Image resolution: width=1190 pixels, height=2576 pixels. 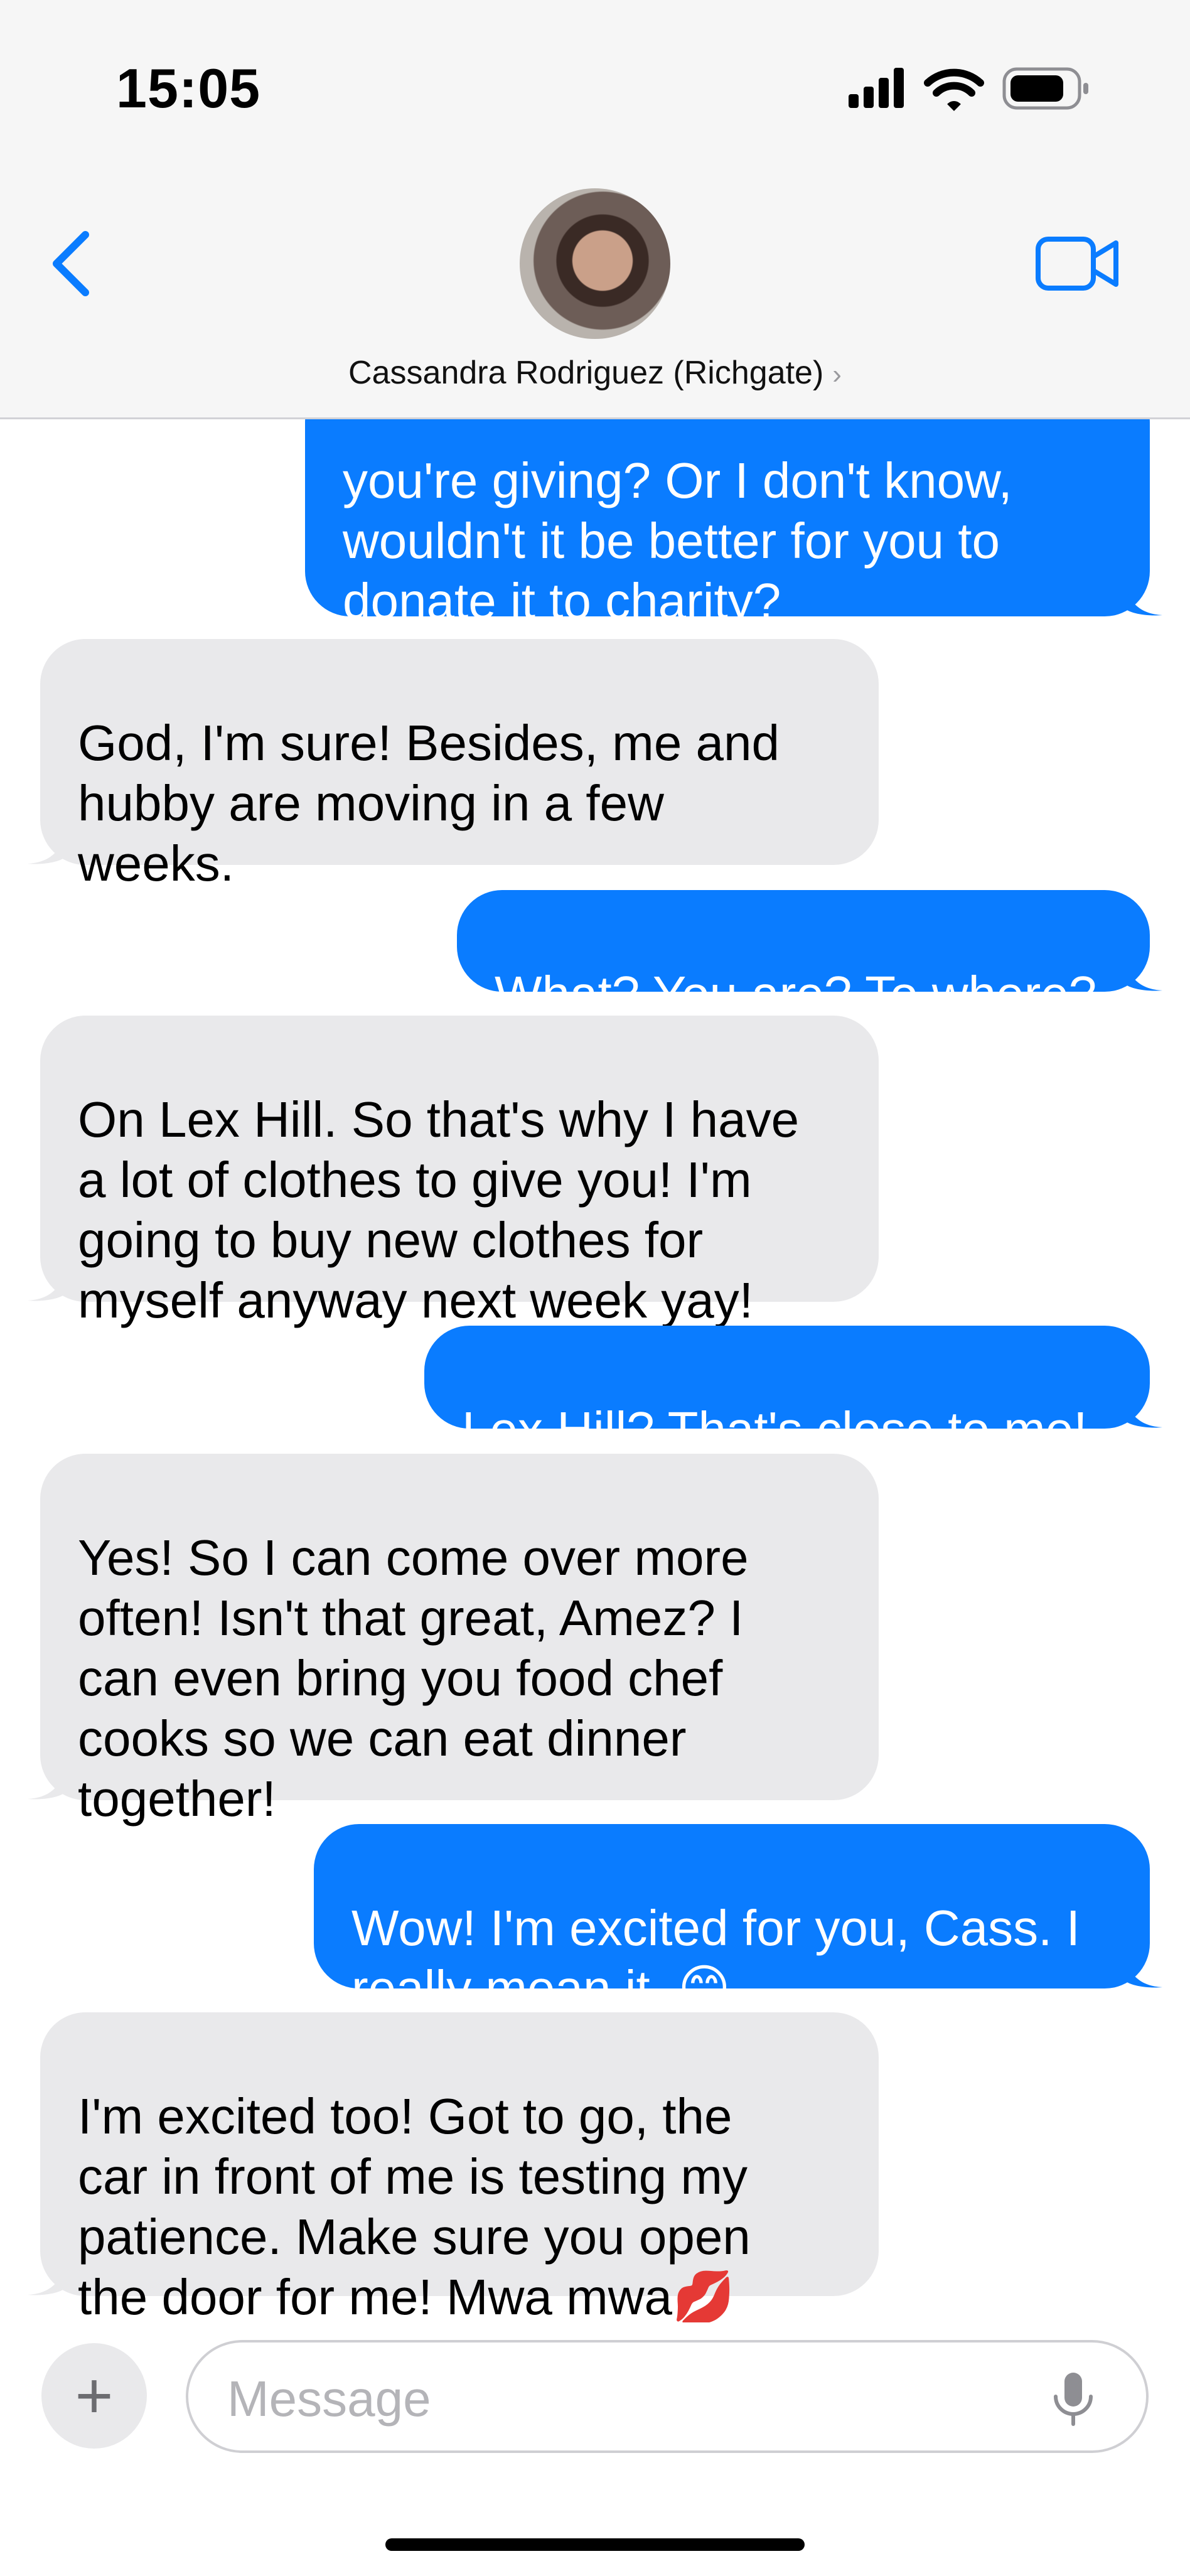 What do you see at coordinates (586, 373) in the screenshot?
I see `contact-name-label: Cassandra Rodriguez (Richgate)` at bounding box center [586, 373].